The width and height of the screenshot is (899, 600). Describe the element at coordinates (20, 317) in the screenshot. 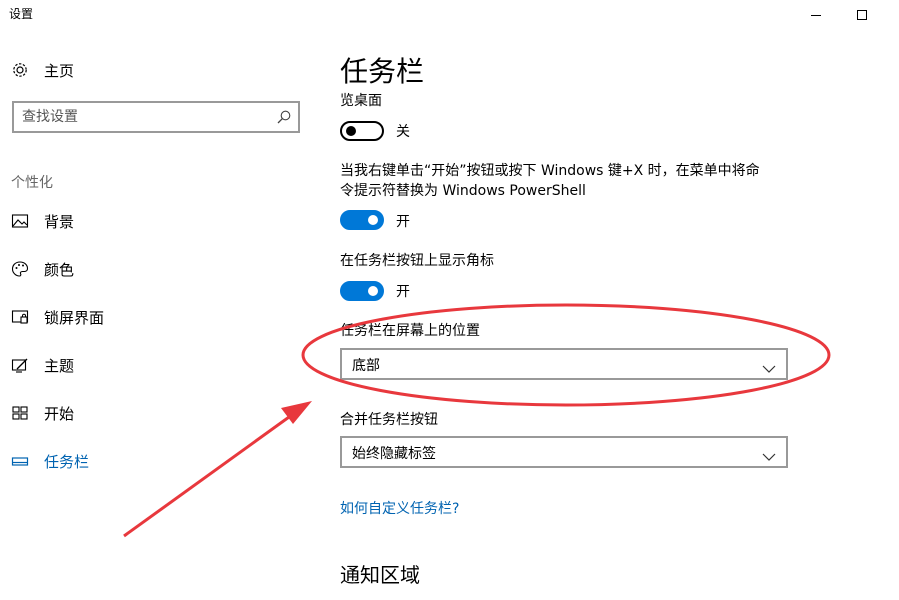

I see `lock-screen-icon` at that location.